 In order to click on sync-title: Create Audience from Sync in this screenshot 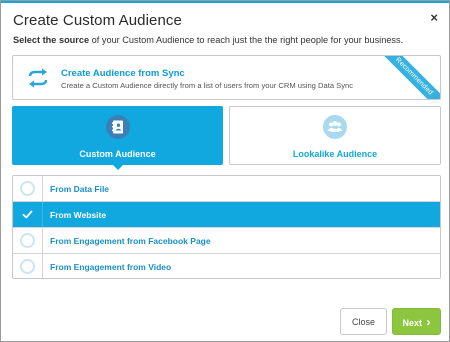, I will do `click(123, 73)`.